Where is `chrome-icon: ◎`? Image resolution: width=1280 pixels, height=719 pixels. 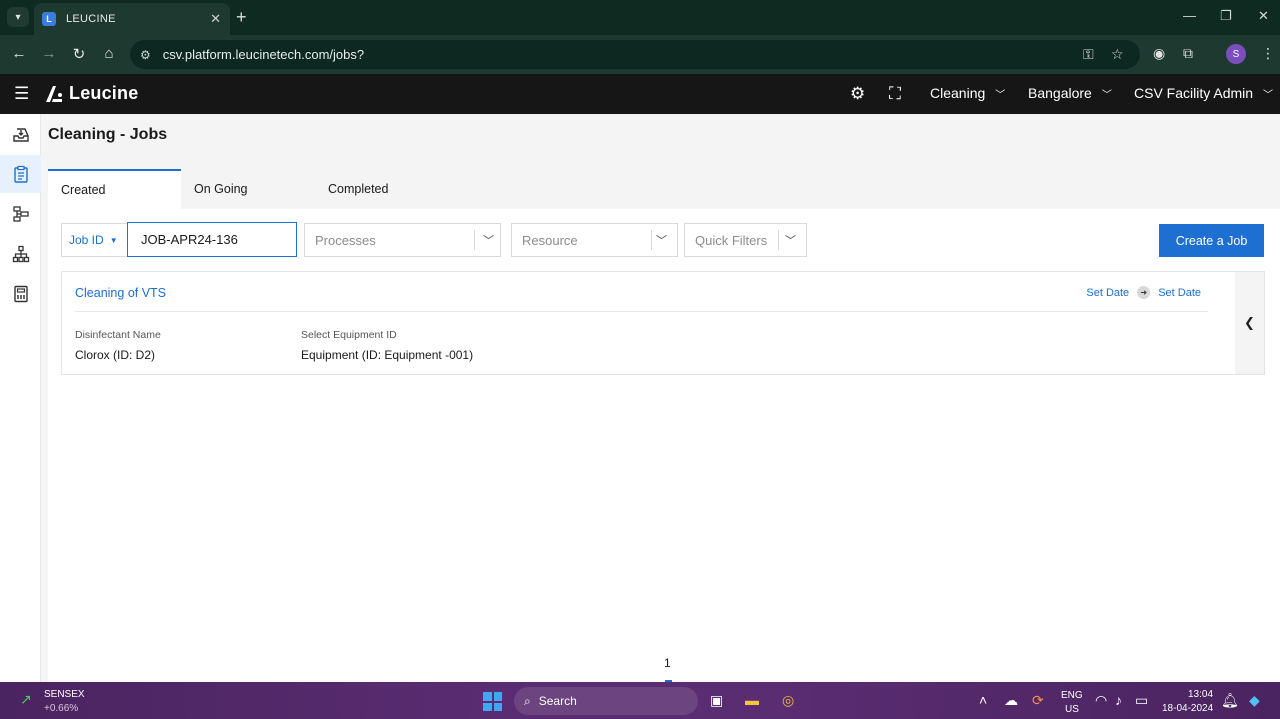 chrome-icon: ◎ is located at coordinates (788, 700).